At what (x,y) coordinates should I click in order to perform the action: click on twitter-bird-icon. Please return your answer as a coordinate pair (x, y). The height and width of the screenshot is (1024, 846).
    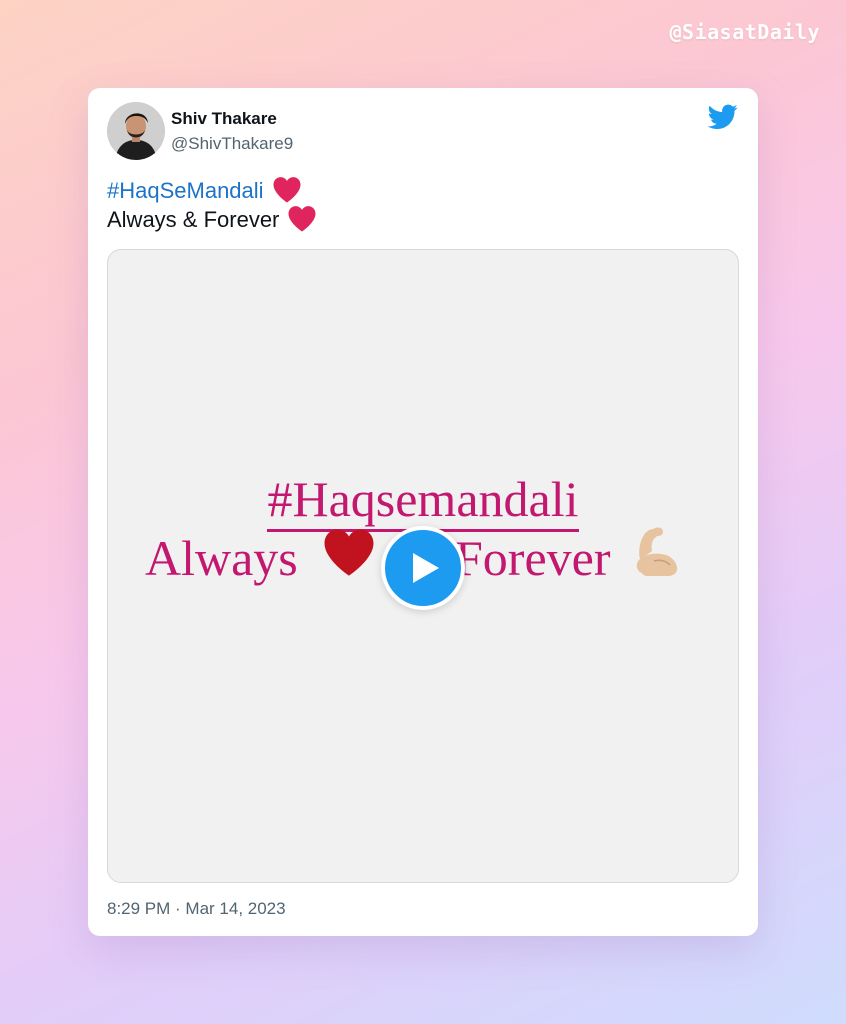
    Looking at the image, I should click on (722, 117).